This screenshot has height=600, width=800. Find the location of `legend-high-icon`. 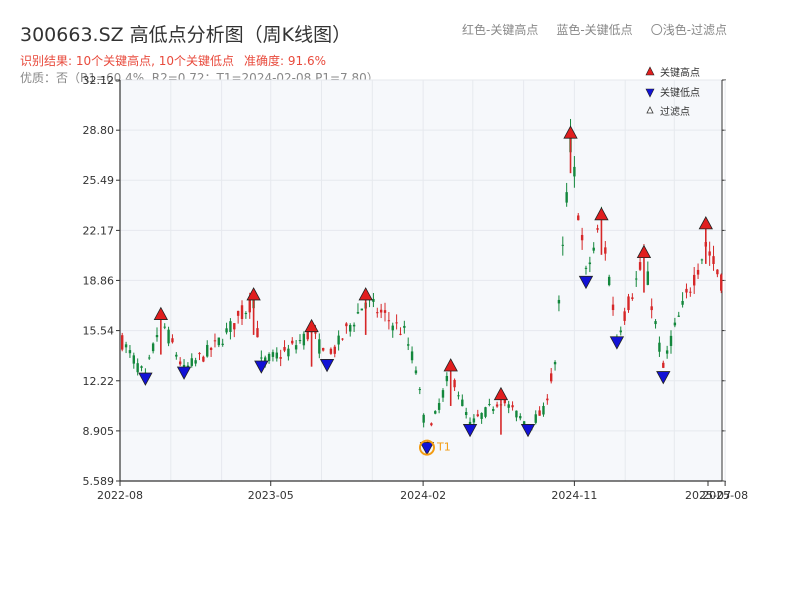

legend-high-icon is located at coordinates (650, 71).